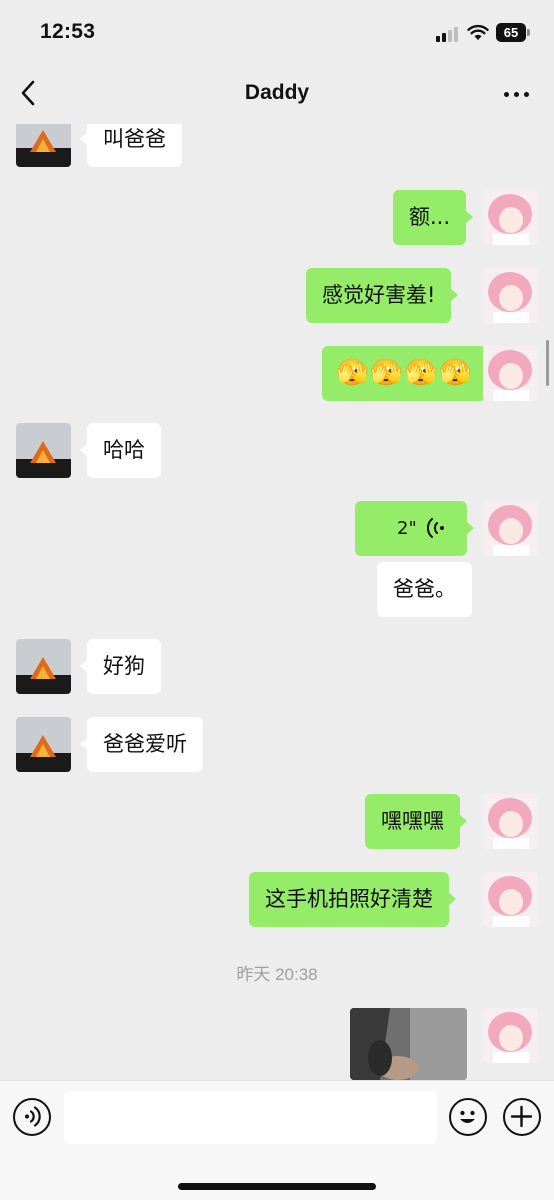 The width and height of the screenshot is (554, 1200). What do you see at coordinates (416, 821) in the screenshot?
I see `message-bubble-outgoing: 嘿嘿嘿` at bounding box center [416, 821].